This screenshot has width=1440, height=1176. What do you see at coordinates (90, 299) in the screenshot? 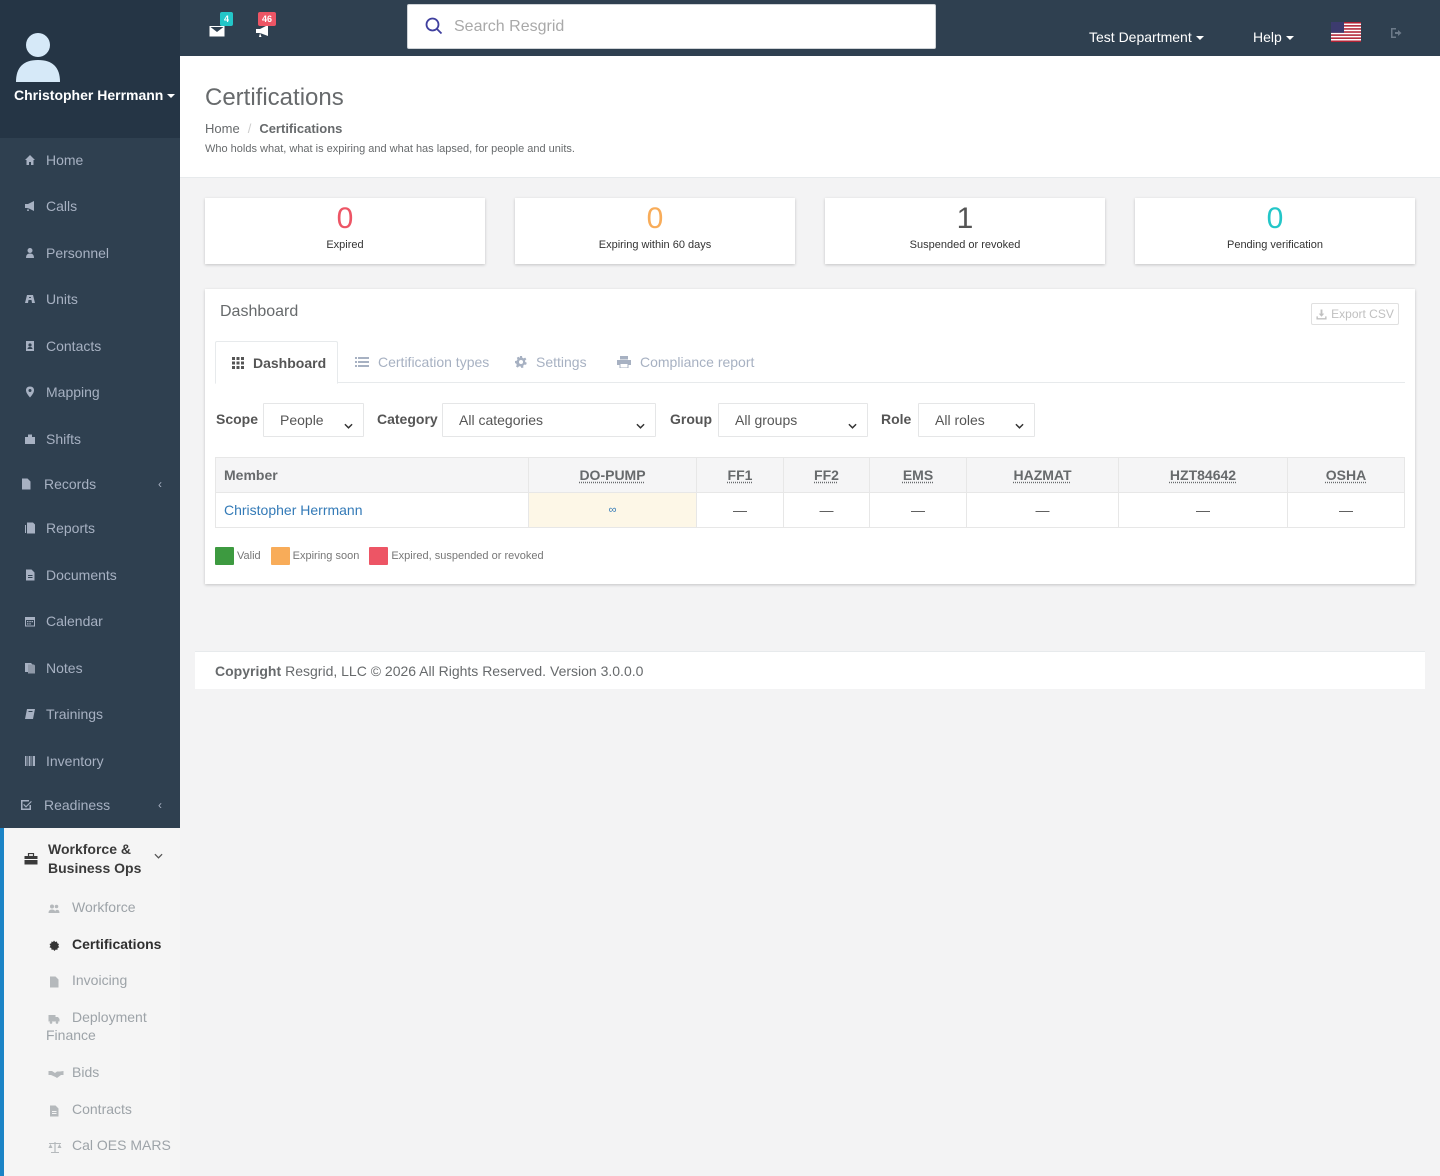
I see `sidebar-item-units: Units` at bounding box center [90, 299].